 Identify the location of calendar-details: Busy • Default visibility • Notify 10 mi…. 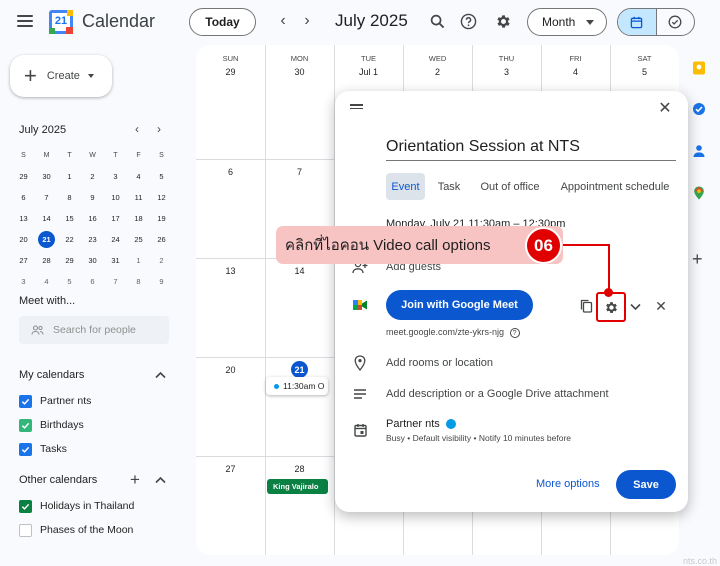
(478, 438).